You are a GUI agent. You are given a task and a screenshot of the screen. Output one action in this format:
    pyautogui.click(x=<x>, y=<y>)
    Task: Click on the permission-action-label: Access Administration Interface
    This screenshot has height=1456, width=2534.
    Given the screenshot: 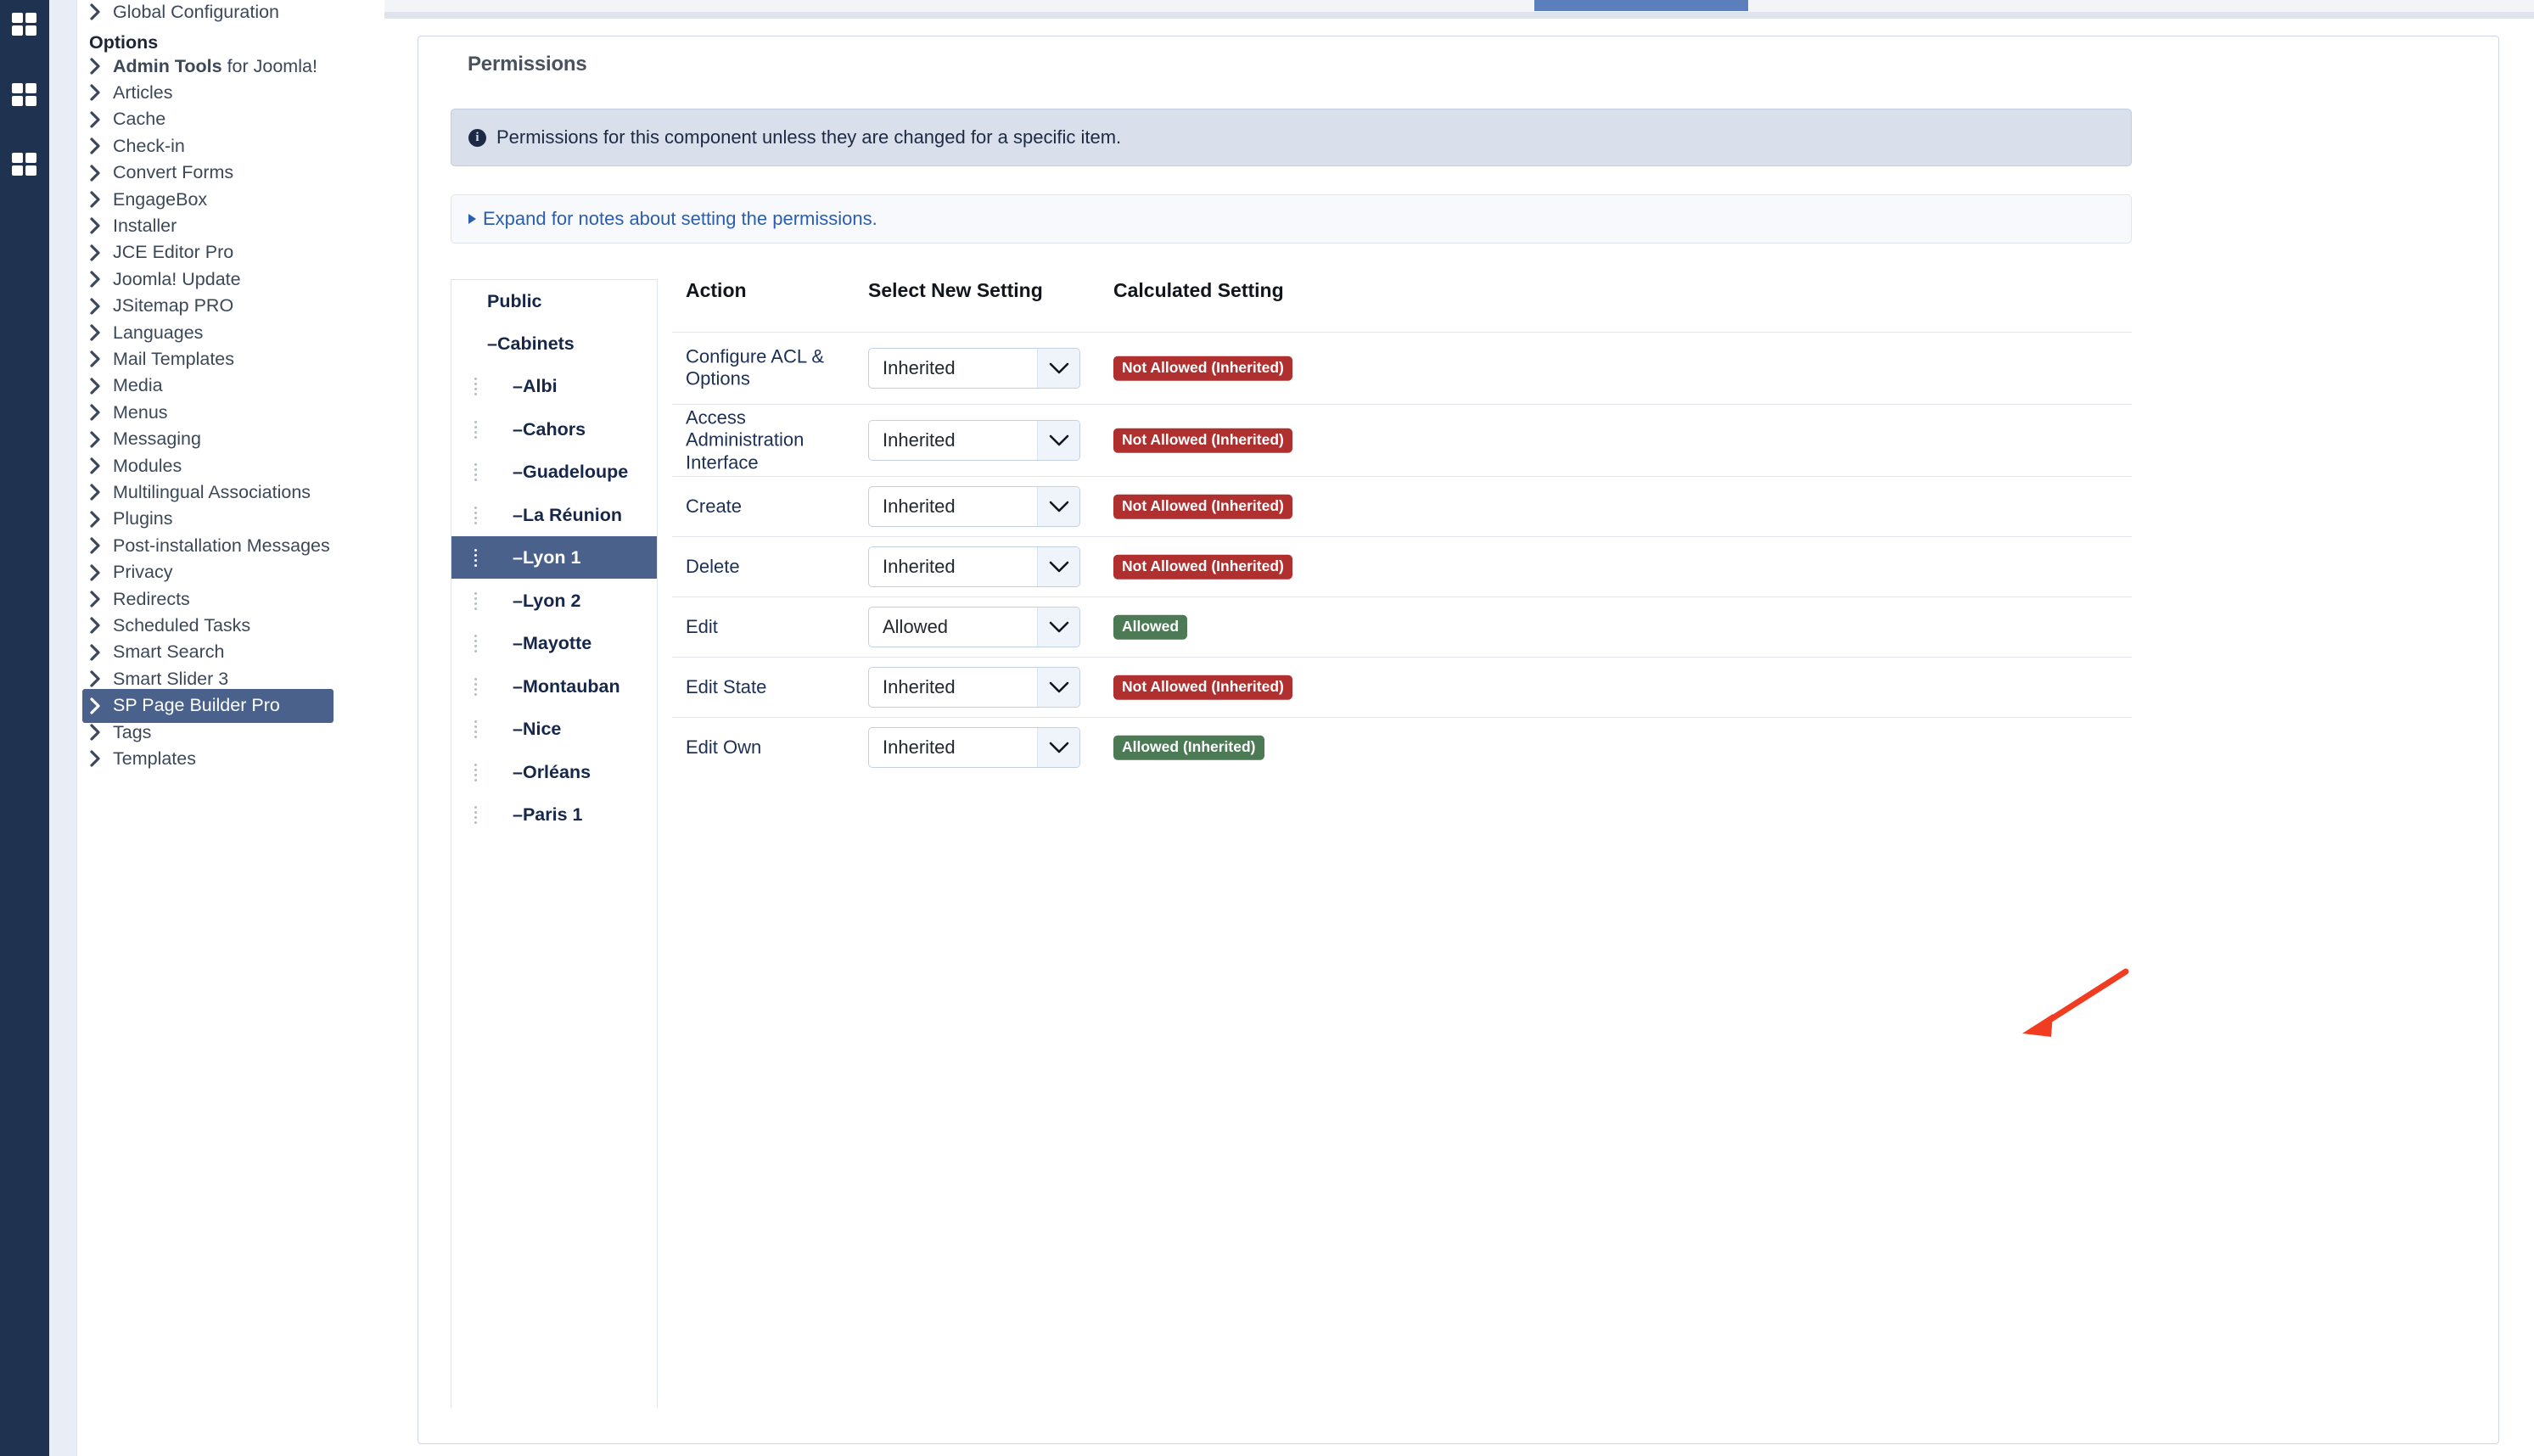 What is the action you would take?
    pyautogui.click(x=745, y=440)
    